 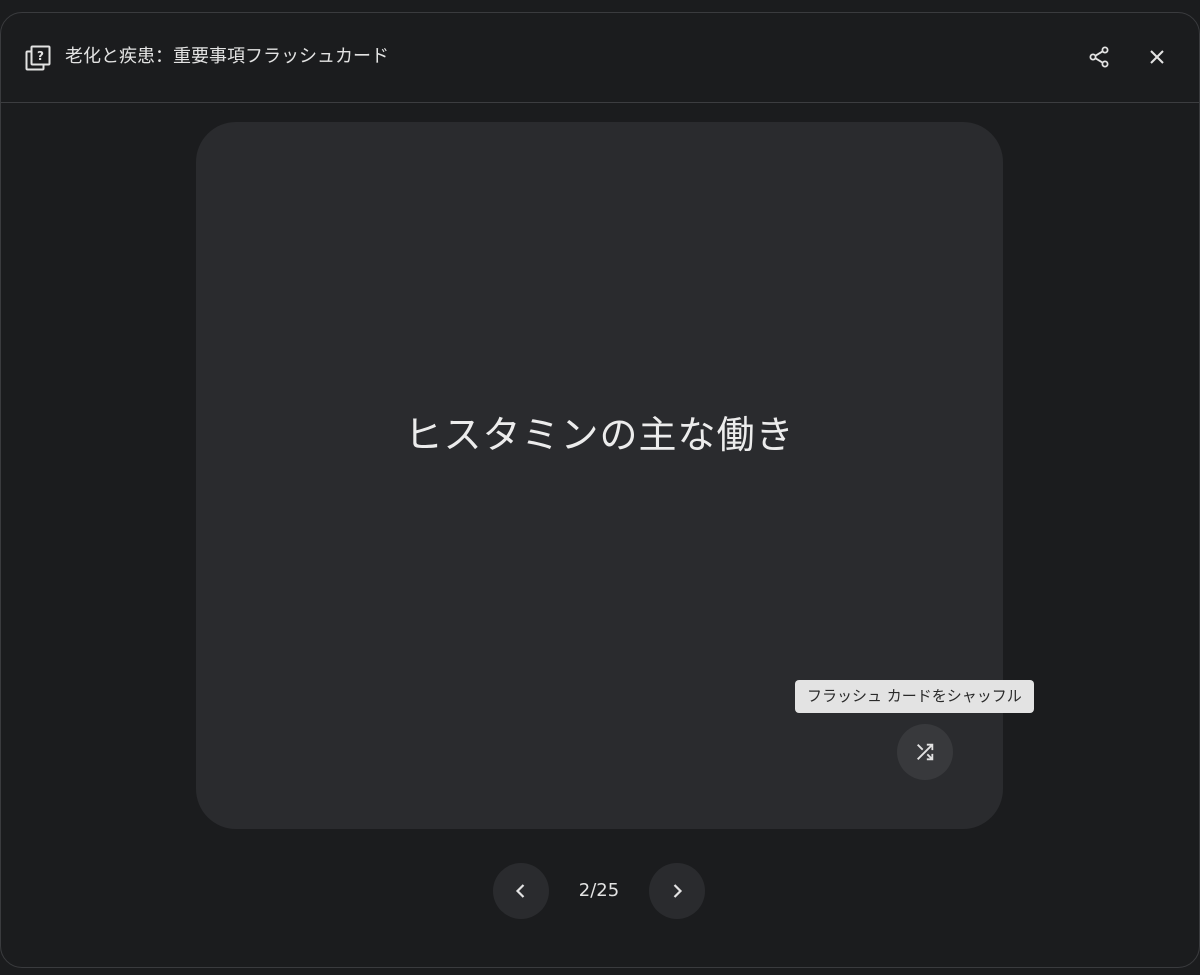 I want to click on previous-card-button, so click(x=521, y=891).